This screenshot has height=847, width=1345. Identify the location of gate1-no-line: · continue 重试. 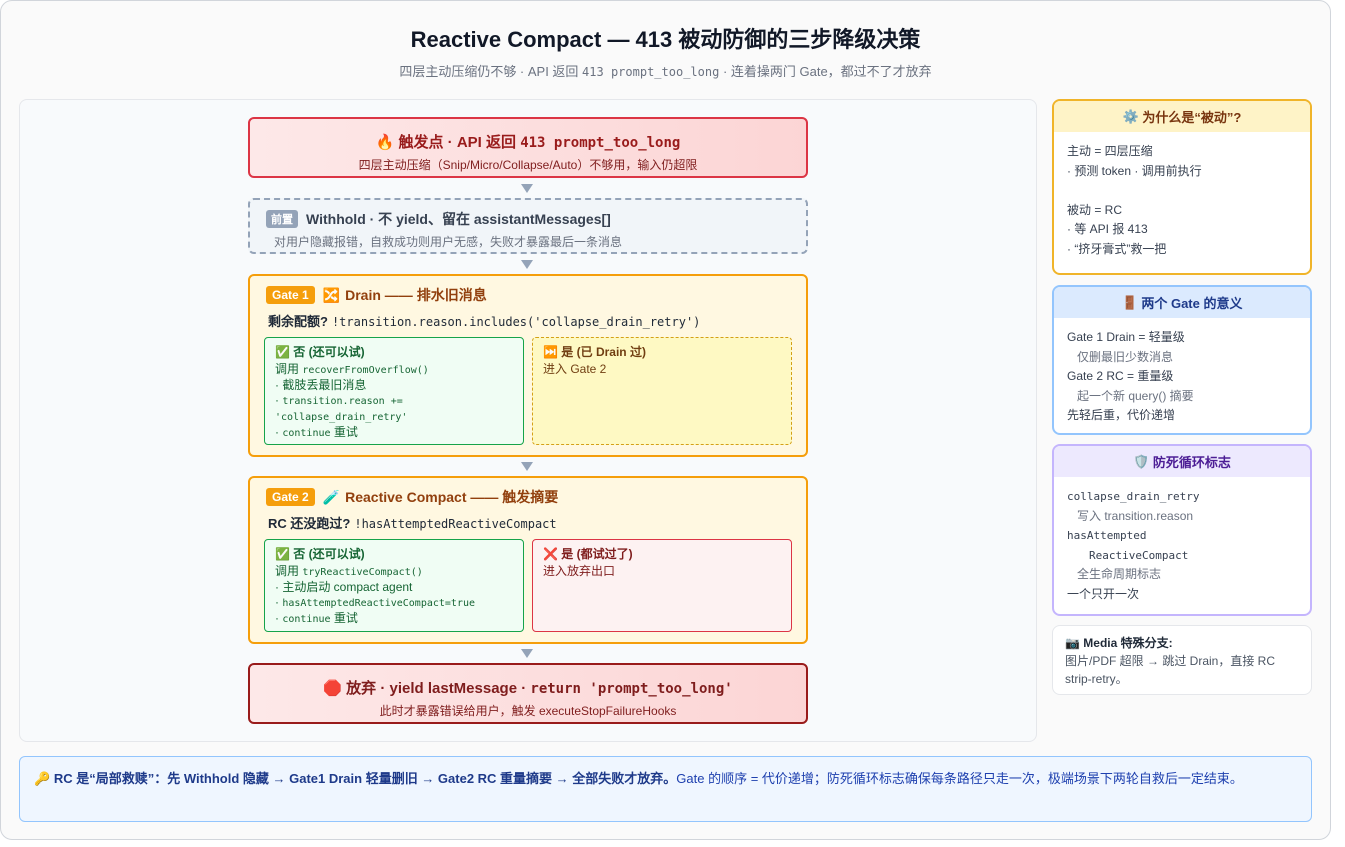
(394, 433).